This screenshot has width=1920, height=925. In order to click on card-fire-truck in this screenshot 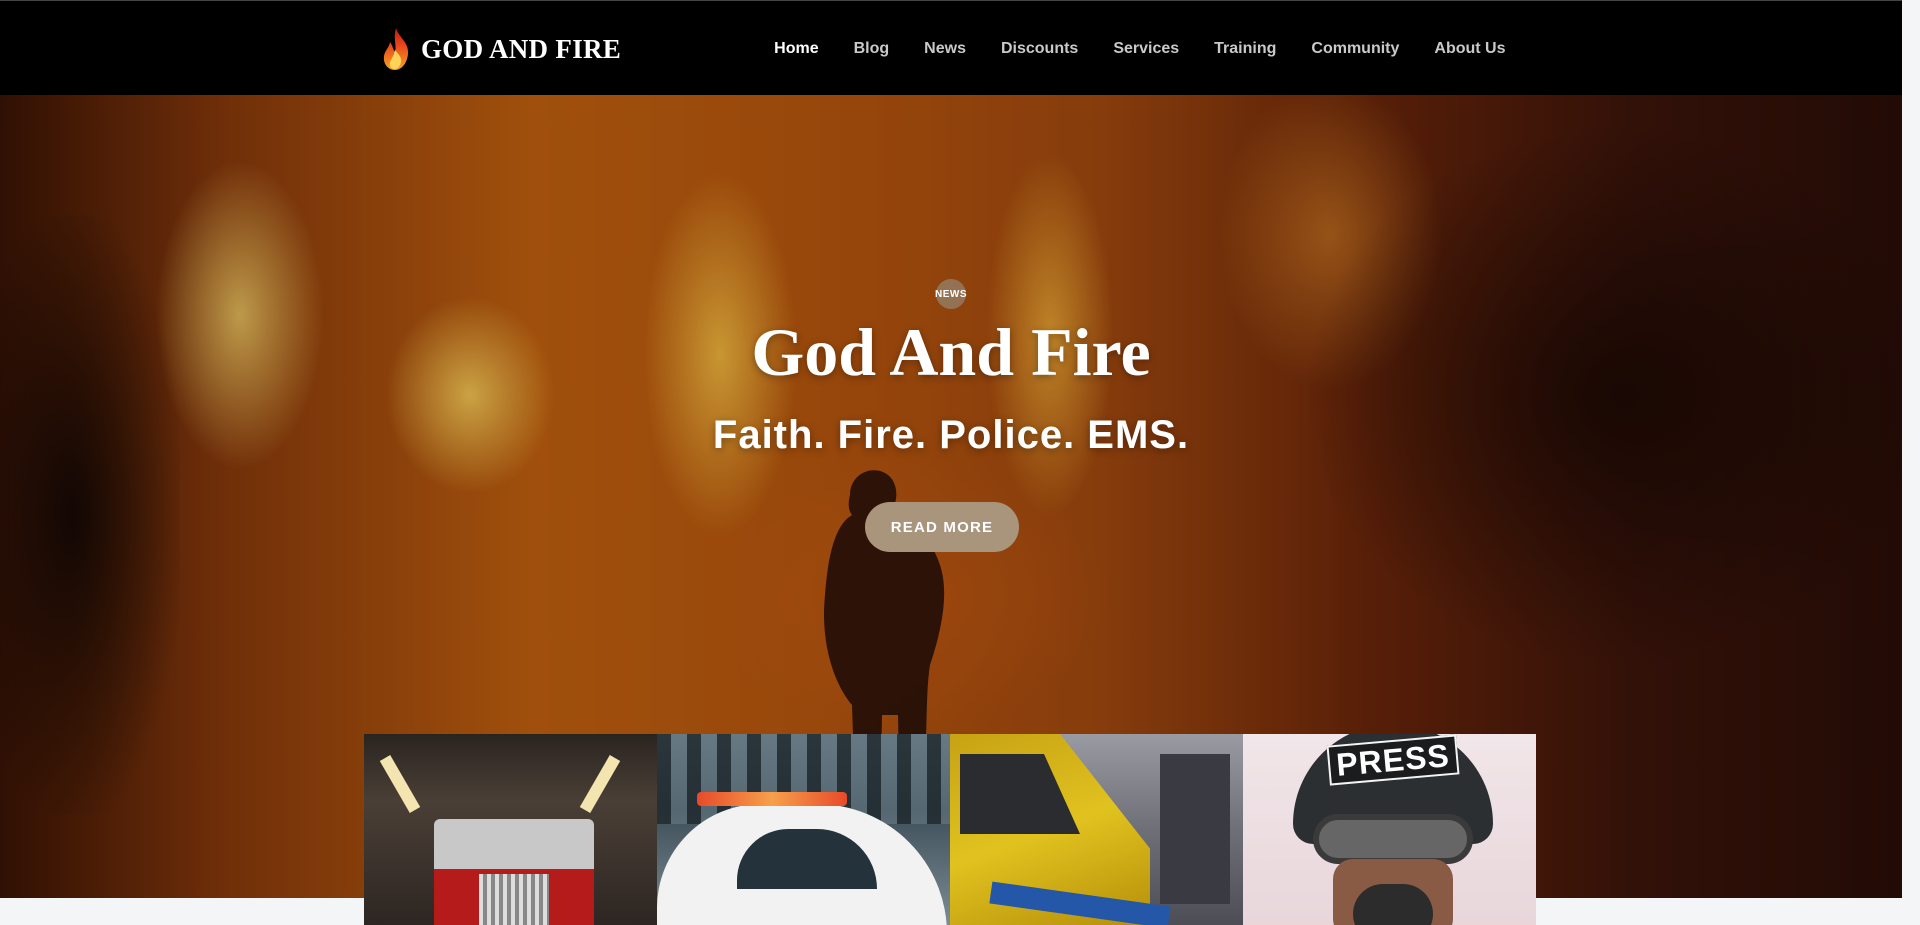, I will do `click(510, 829)`.